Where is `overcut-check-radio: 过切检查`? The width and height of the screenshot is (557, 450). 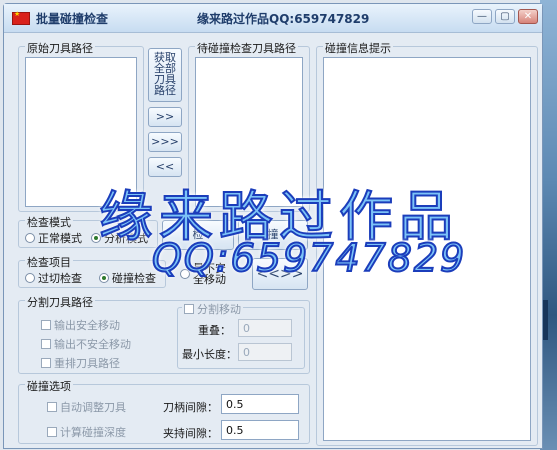
overcut-check-radio: 过切检查 is located at coordinates (53, 278).